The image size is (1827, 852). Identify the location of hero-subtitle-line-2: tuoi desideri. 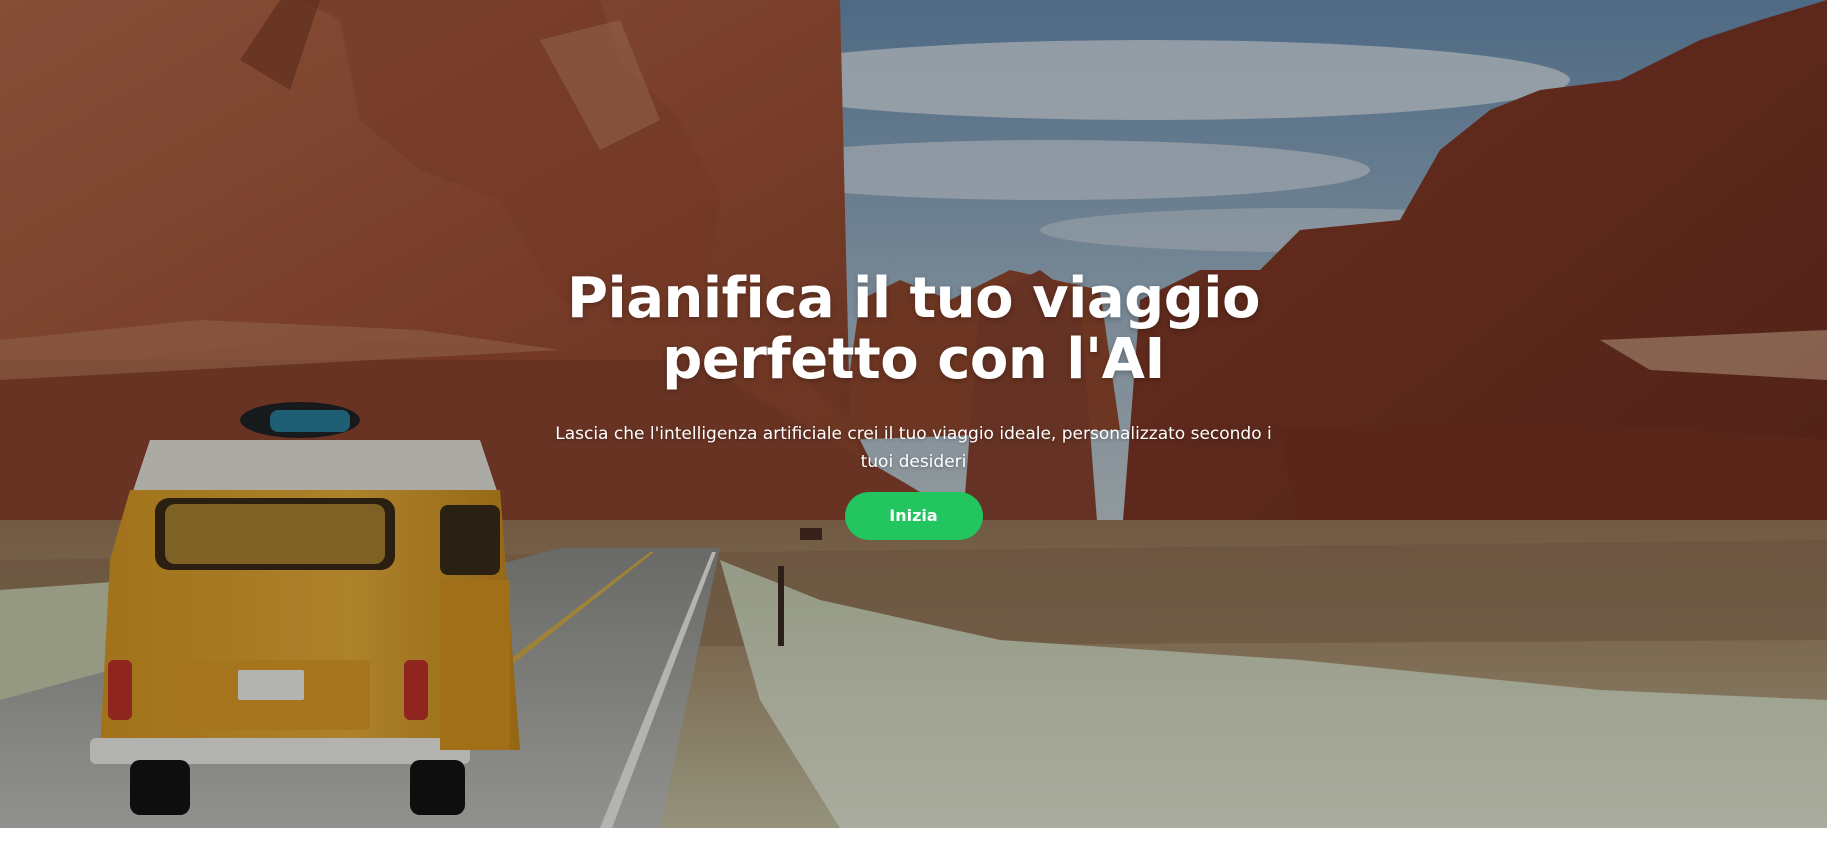
(913, 462).